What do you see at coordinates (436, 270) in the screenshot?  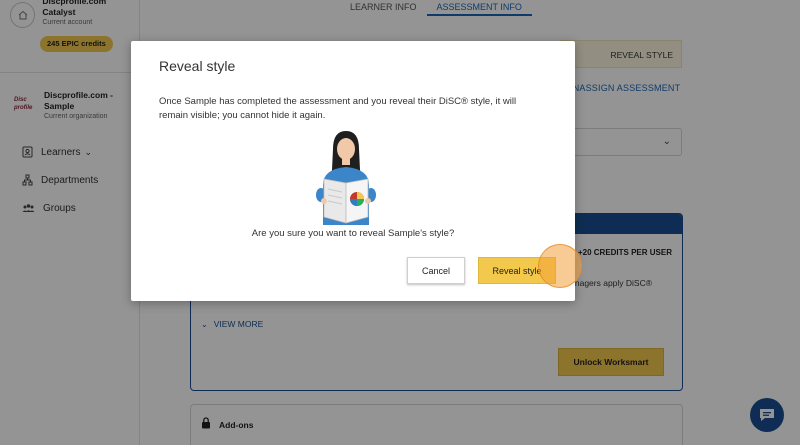 I see `cancel-button: Cancel` at bounding box center [436, 270].